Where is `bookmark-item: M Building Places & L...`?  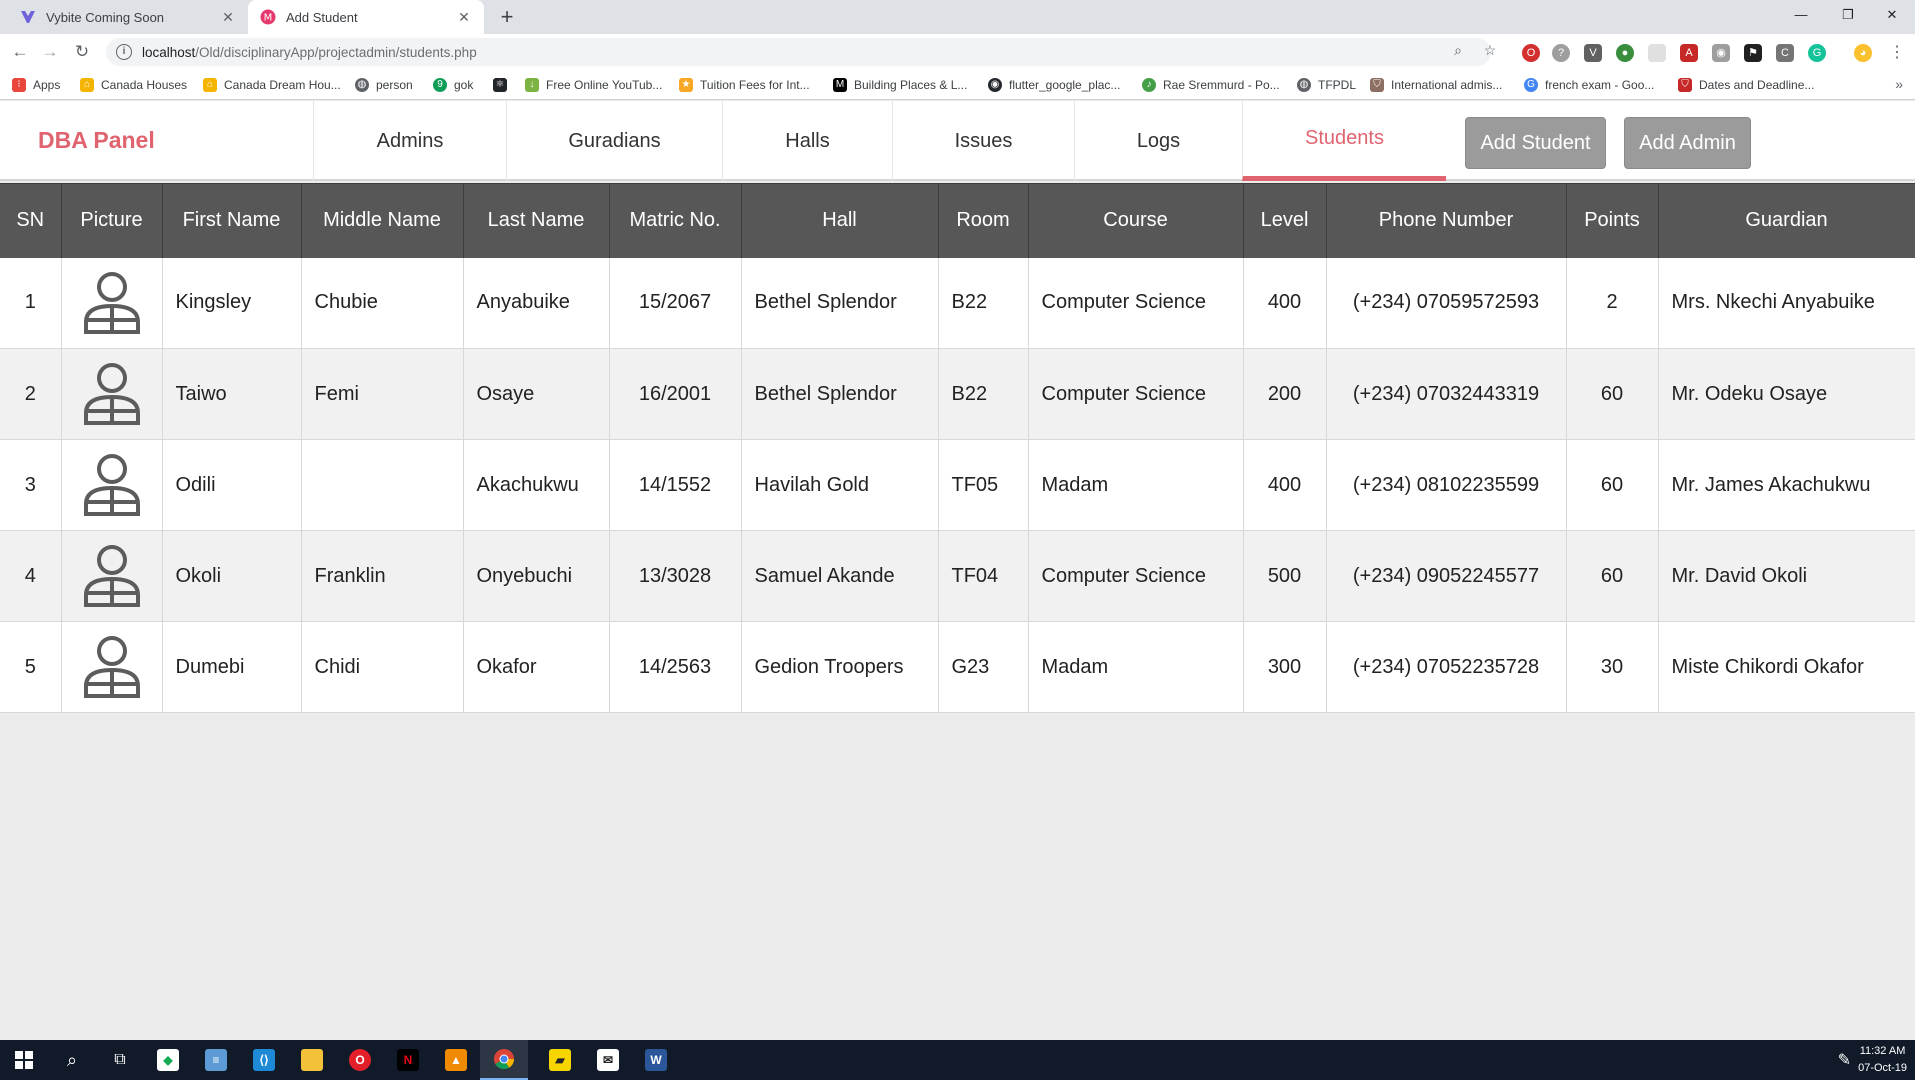 bookmark-item: M Building Places & L... is located at coordinates (900, 85).